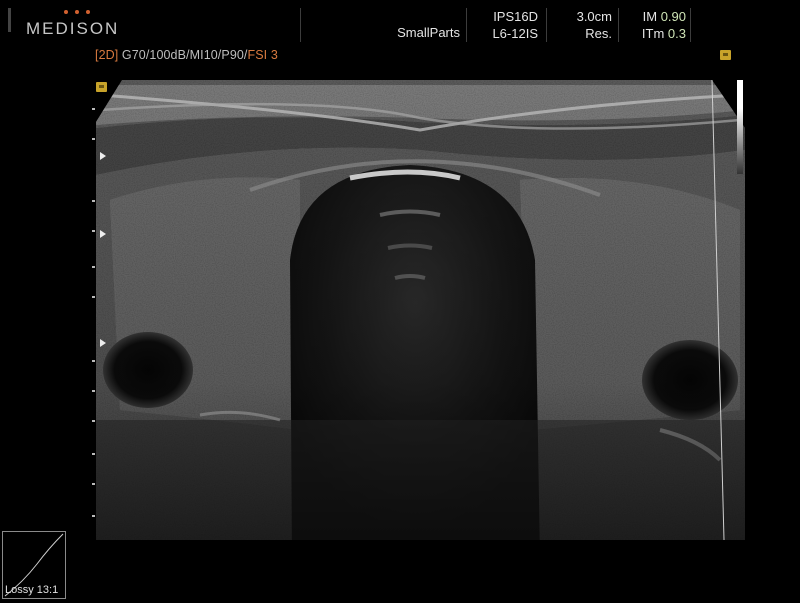 This screenshot has height=603, width=800. Describe the element at coordinates (594, 16) in the screenshot. I see `depth-value: 3.0cm` at that location.